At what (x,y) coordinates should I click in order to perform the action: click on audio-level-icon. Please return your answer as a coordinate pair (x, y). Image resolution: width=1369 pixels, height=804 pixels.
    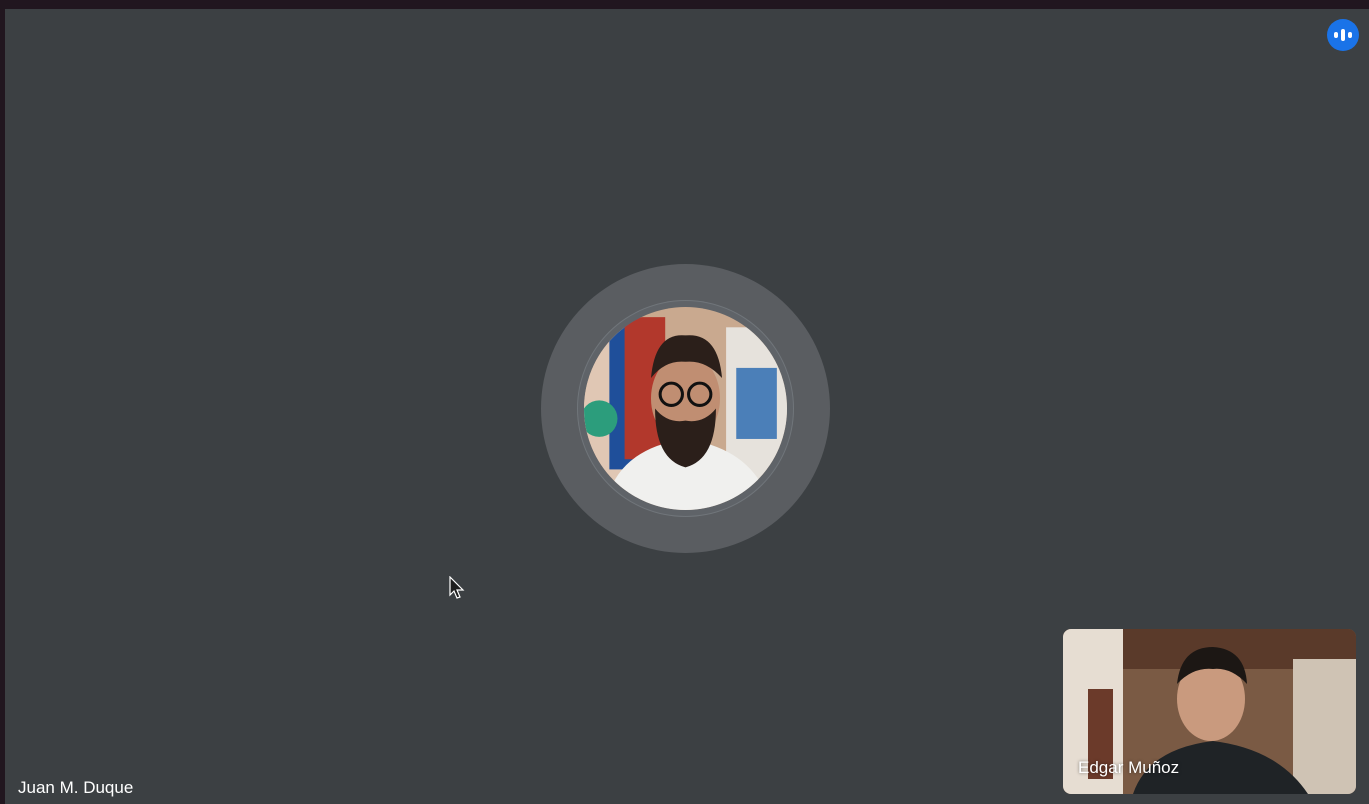
    Looking at the image, I should click on (1343, 35).